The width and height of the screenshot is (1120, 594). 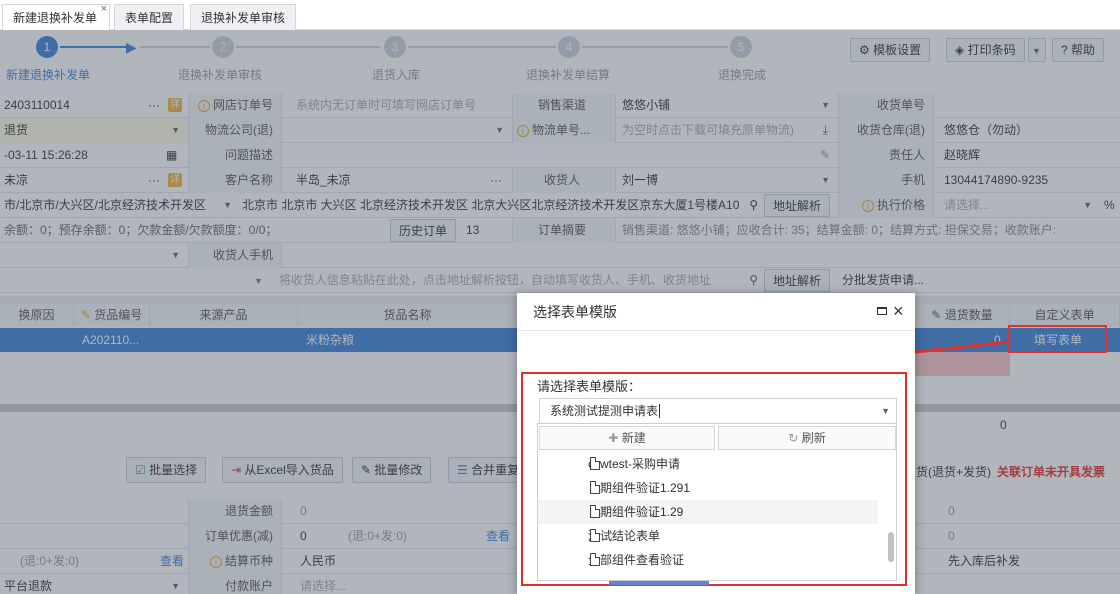 What do you see at coordinates (560, 15) in the screenshot?
I see `tab-bar: 新建退换补发单 × 表单配置 退换补发单审核` at bounding box center [560, 15].